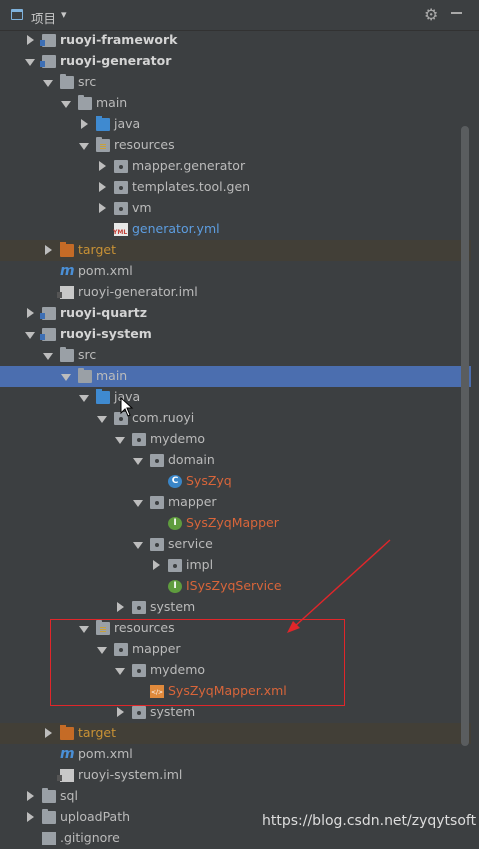 This screenshot has height=849, width=479. Describe the element at coordinates (369, 821) in the screenshot. I see `watermark: https://blog.csdn.net/zyqytsoft` at that location.